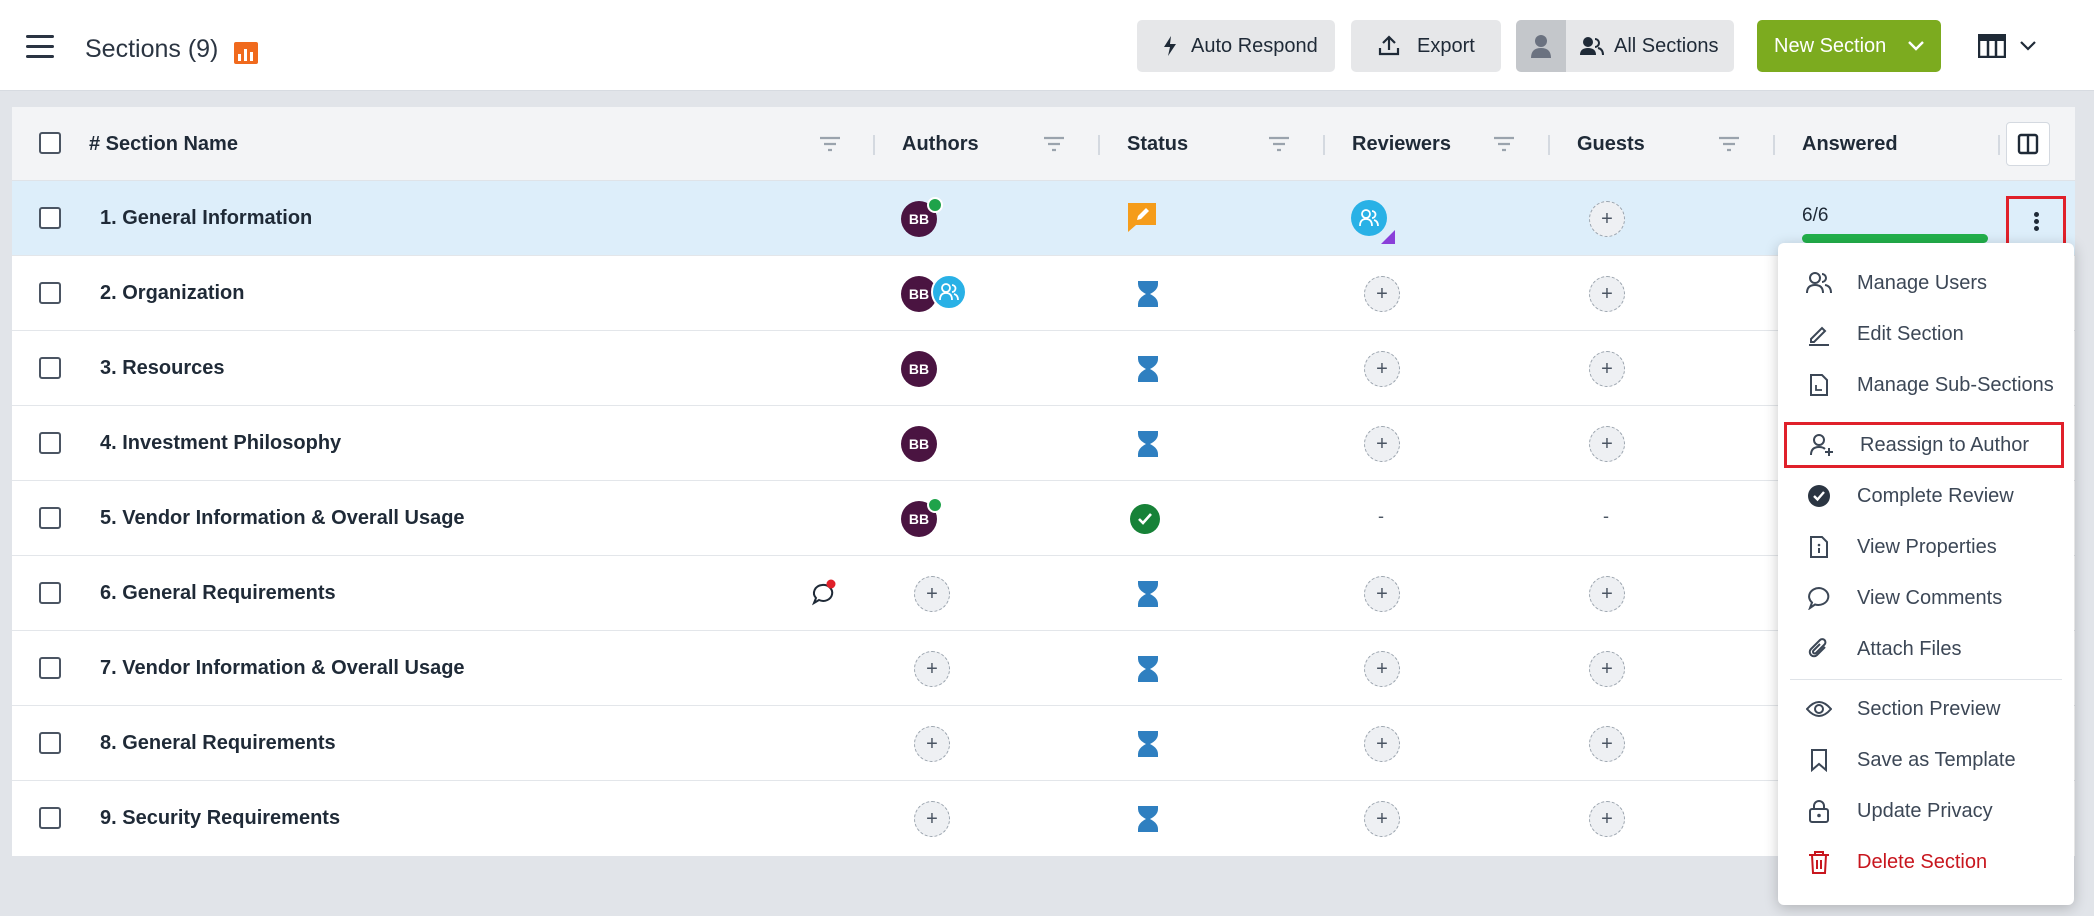 This screenshot has width=2094, height=916. Describe the element at coordinates (218, 593) in the screenshot. I see `section-name: 6. General Requirements` at that location.